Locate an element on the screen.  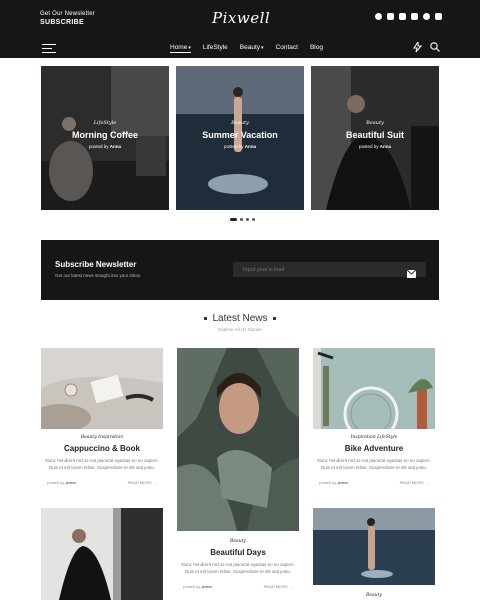
slide-category: LifeStyle is located at coordinates (105, 123).